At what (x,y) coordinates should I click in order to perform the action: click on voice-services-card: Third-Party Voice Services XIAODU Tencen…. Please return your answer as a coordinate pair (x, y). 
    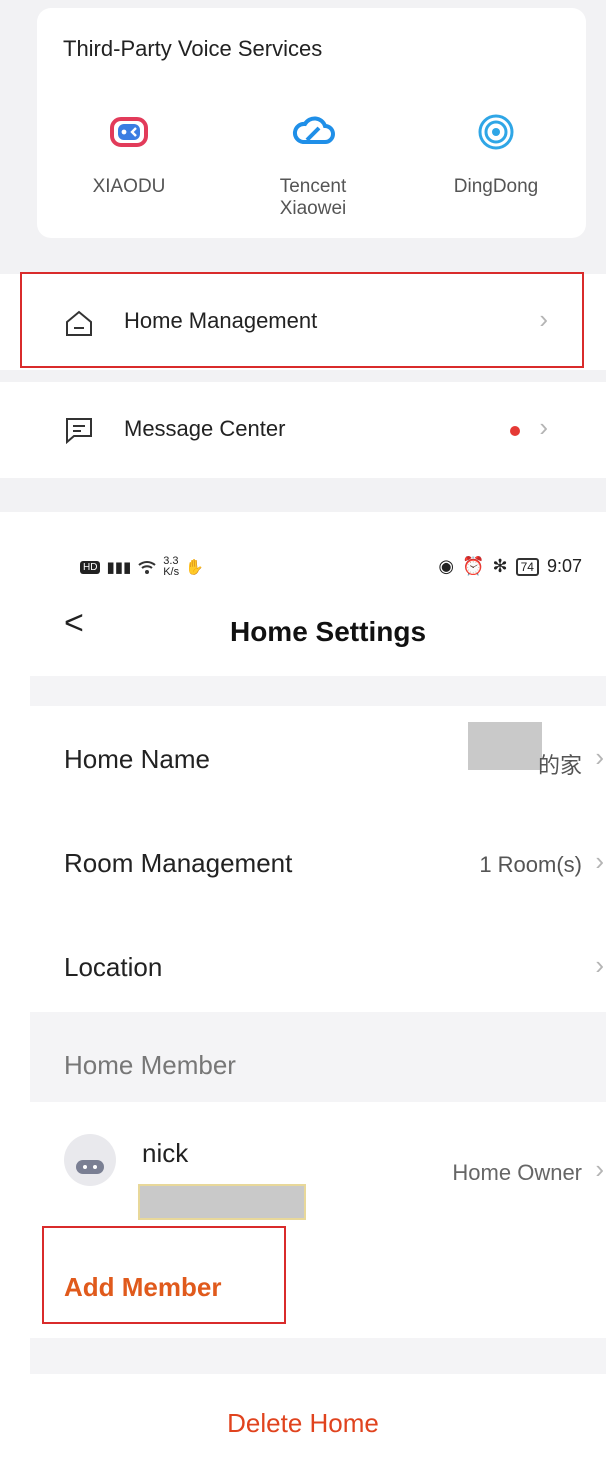
    Looking at the image, I should click on (311, 123).